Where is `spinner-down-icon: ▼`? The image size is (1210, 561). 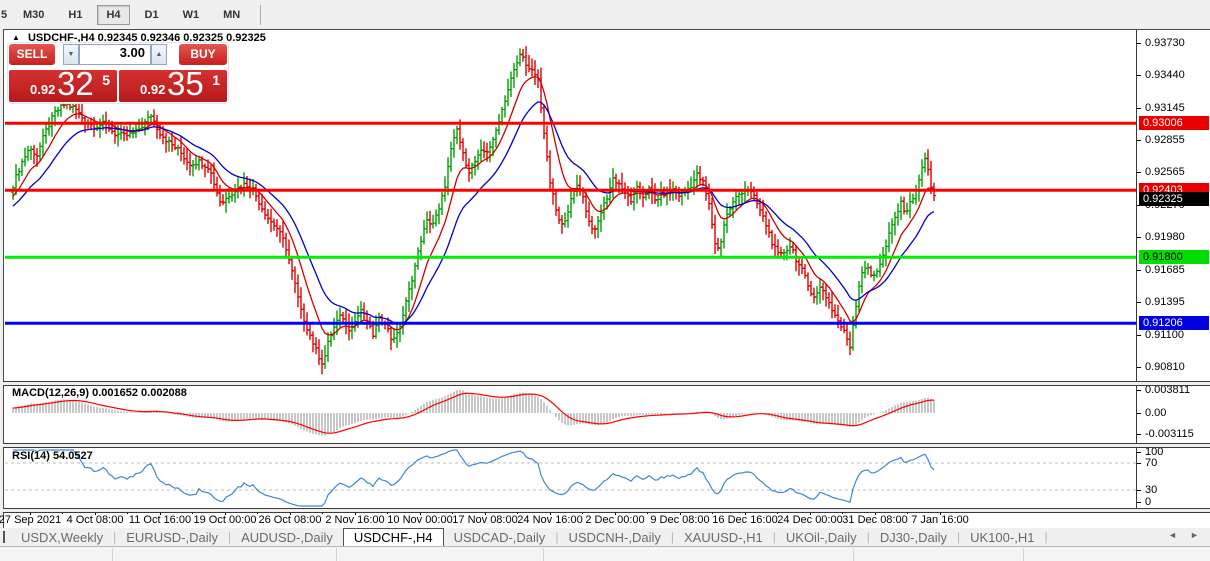
spinner-down-icon: ▼ is located at coordinates (71, 54).